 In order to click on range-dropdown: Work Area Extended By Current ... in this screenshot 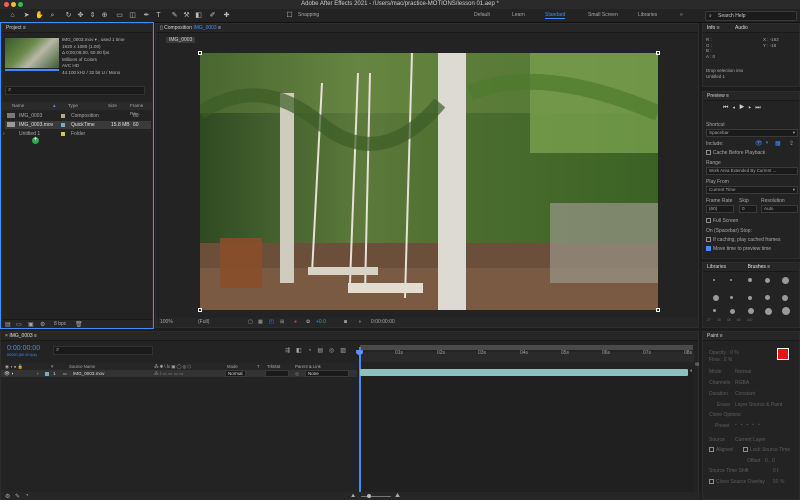, I will do `click(752, 171)`.